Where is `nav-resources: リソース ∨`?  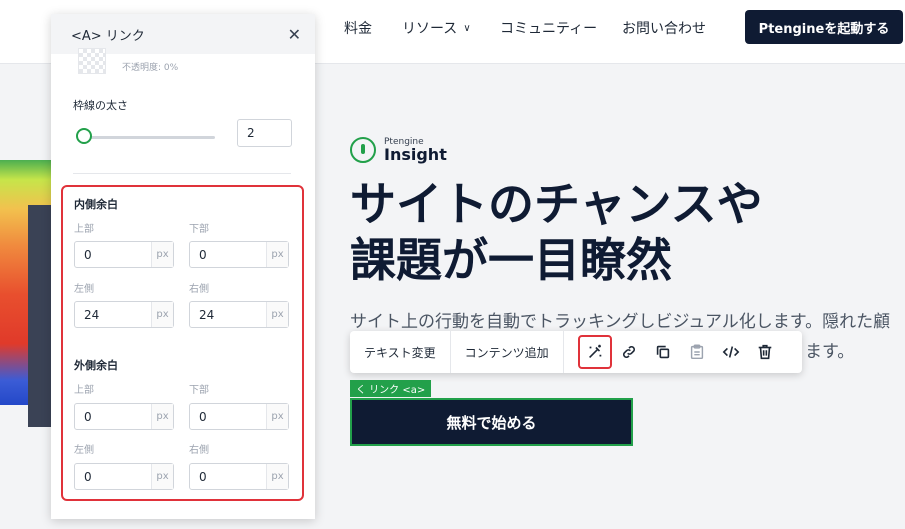 nav-resources: リソース ∨ is located at coordinates (436, 28).